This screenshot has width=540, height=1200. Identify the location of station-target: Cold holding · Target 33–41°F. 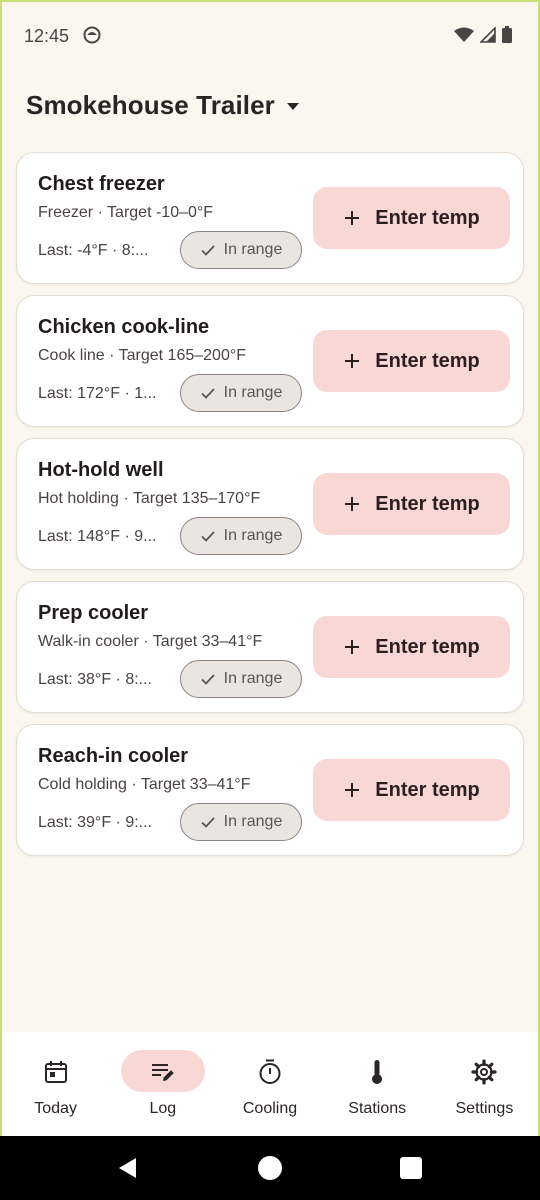
(144, 784).